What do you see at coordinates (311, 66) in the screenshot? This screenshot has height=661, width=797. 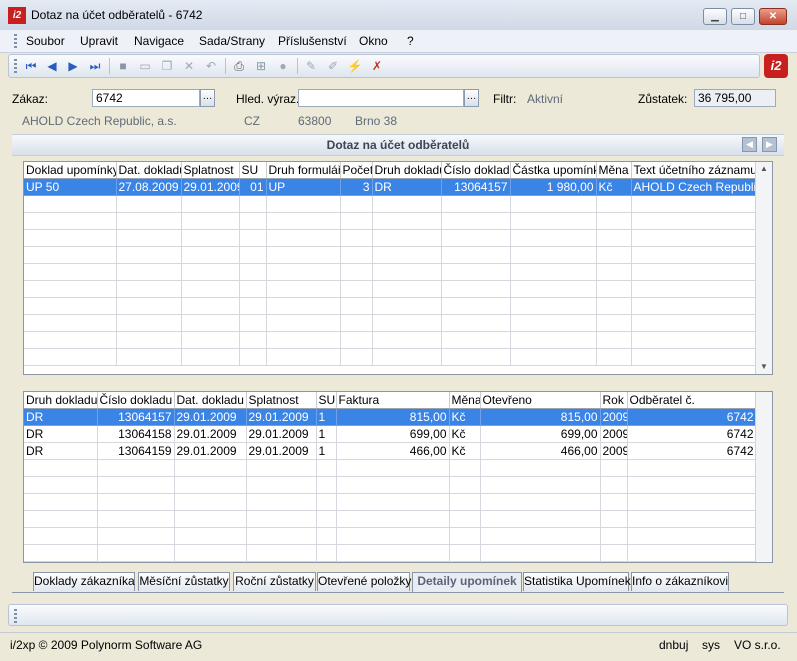 I see `edit-icon: ✎` at bounding box center [311, 66].